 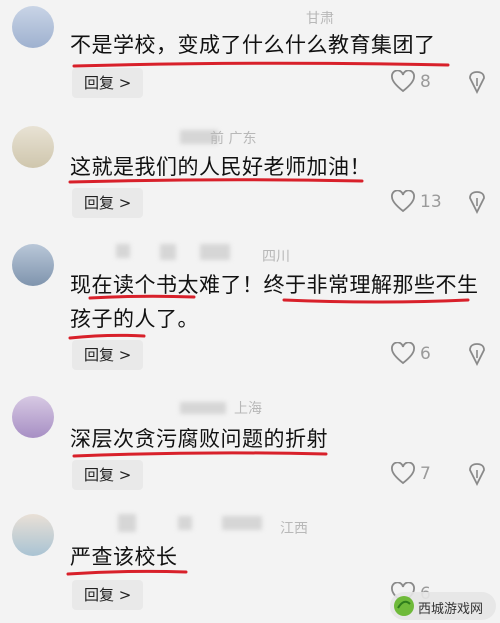 I want to click on like-count: 6, so click(x=425, y=354).